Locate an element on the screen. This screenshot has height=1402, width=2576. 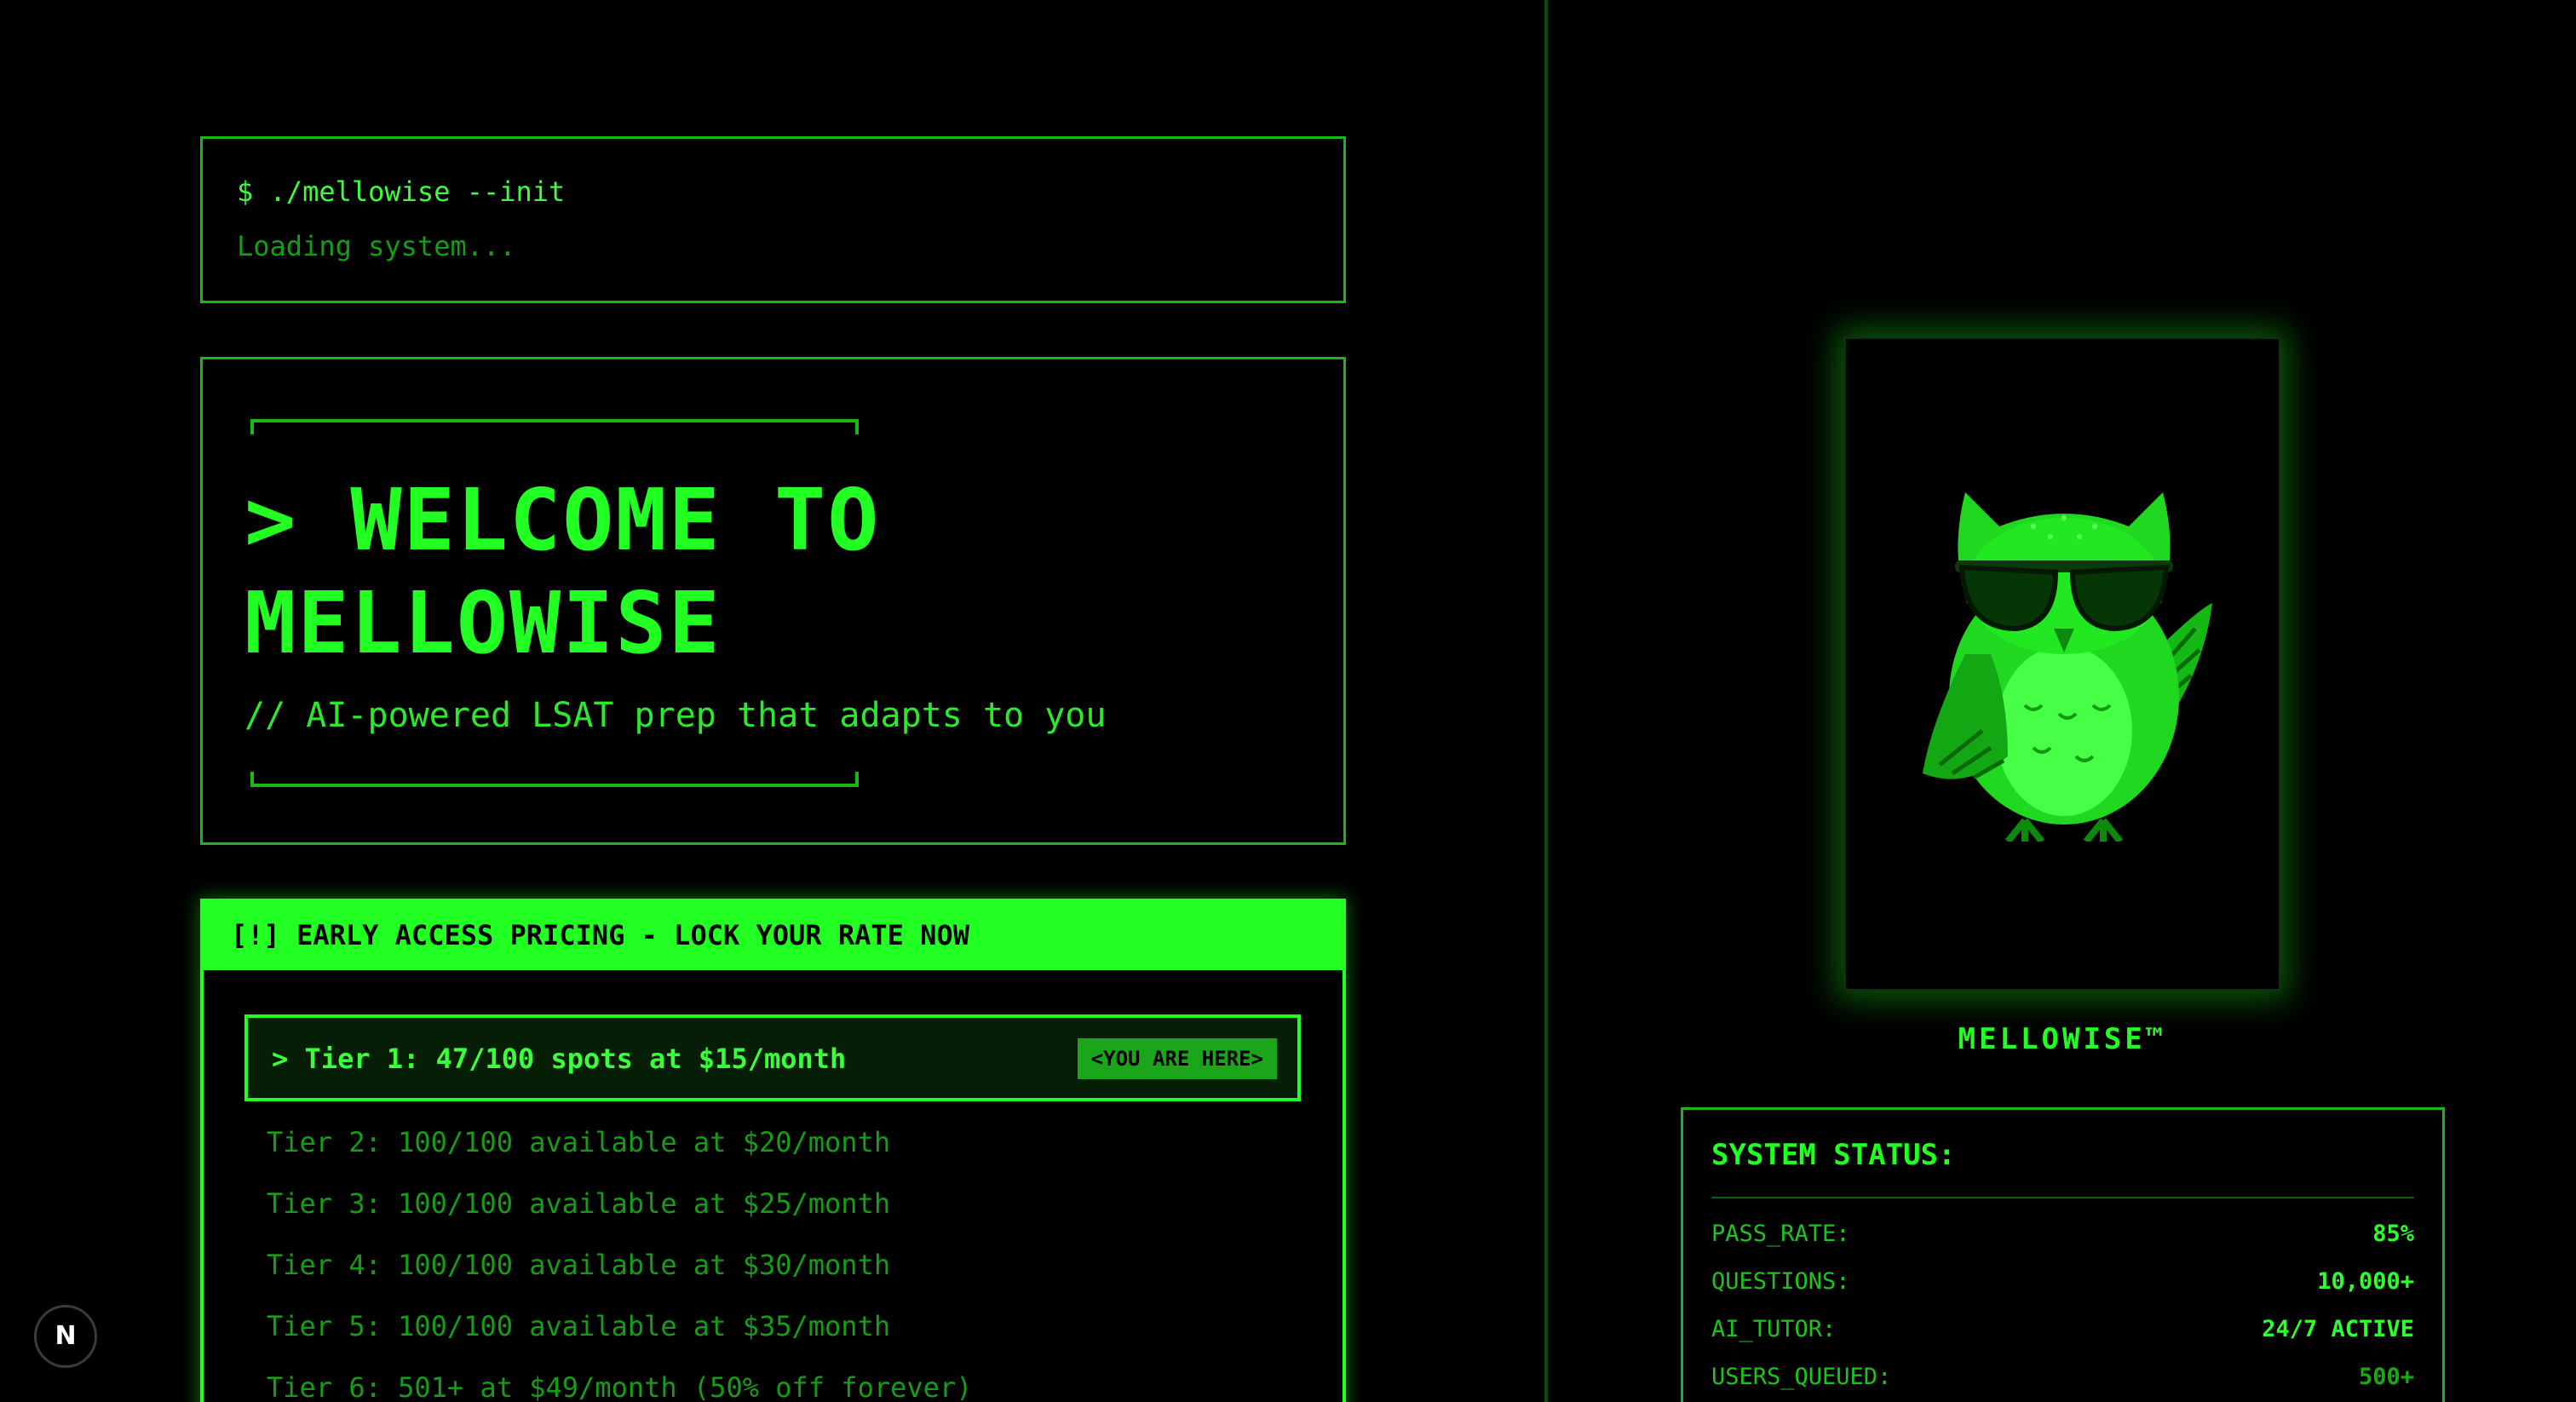
status-row: QUESTIONS: 10,000+ is located at coordinates (2063, 1294).